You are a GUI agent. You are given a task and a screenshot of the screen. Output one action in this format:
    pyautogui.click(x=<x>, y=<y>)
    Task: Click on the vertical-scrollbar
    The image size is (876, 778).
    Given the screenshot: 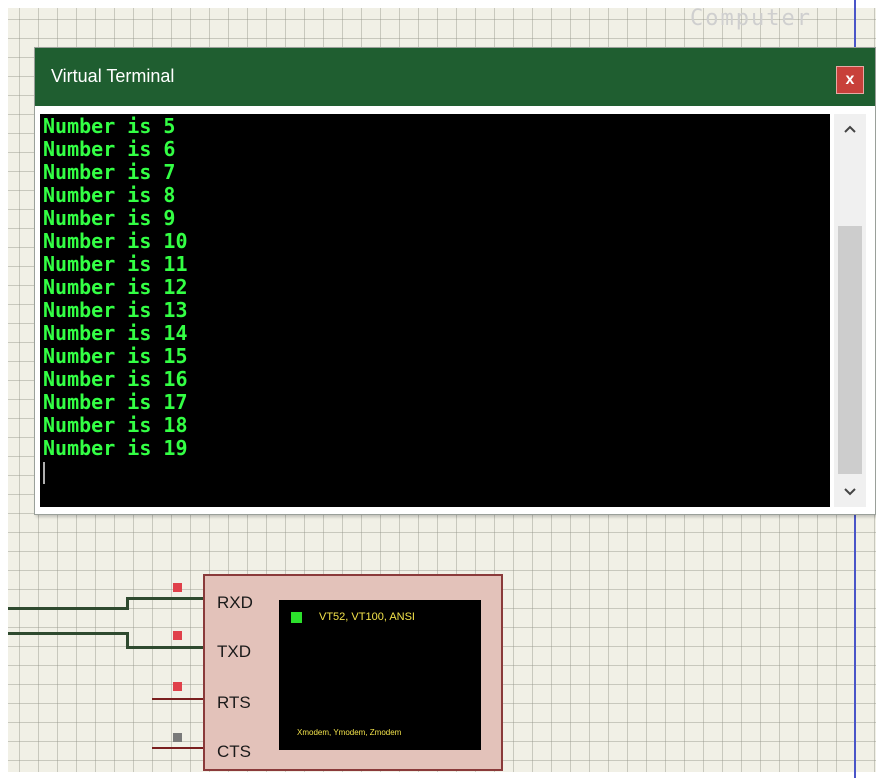 What is the action you would take?
    pyautogui.click(x=850, y=310)
    